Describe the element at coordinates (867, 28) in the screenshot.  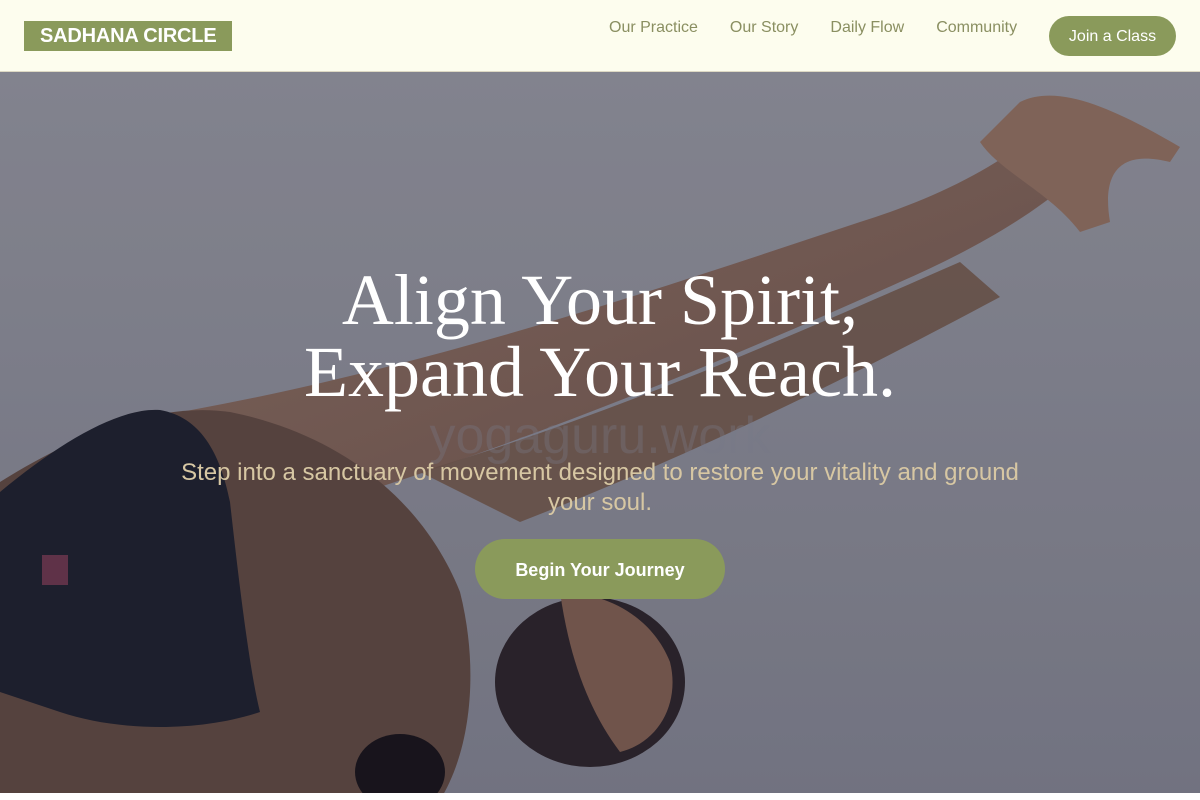
I see `nav-link-daily-flow: Daily Flow` at that location.